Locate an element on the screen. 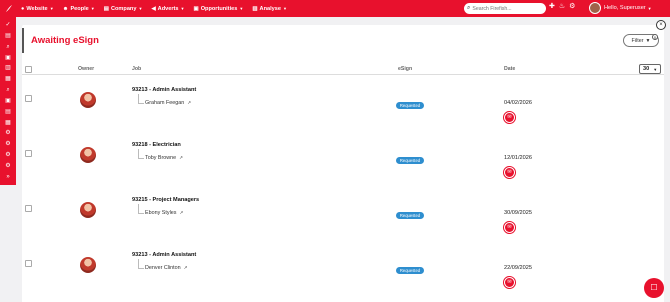  esign-header: eSign is located at coordinates (405, 69).